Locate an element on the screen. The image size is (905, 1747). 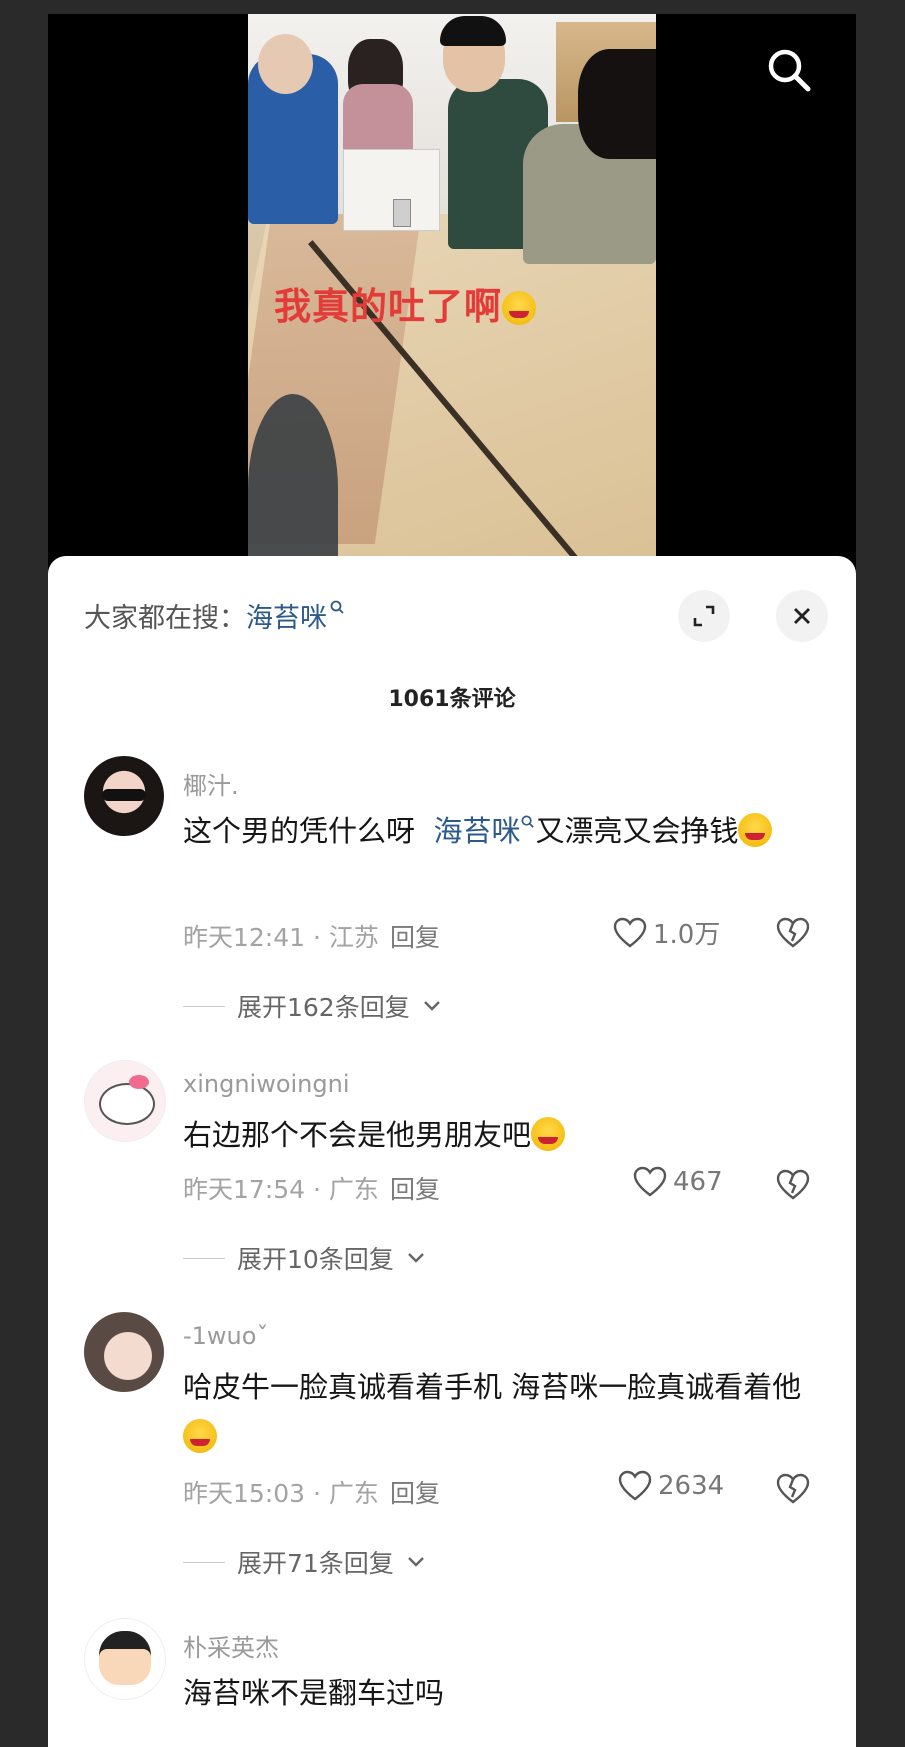
comment-text-part: 又漂亮又会挣钱 is located at coordinates (637, 831).